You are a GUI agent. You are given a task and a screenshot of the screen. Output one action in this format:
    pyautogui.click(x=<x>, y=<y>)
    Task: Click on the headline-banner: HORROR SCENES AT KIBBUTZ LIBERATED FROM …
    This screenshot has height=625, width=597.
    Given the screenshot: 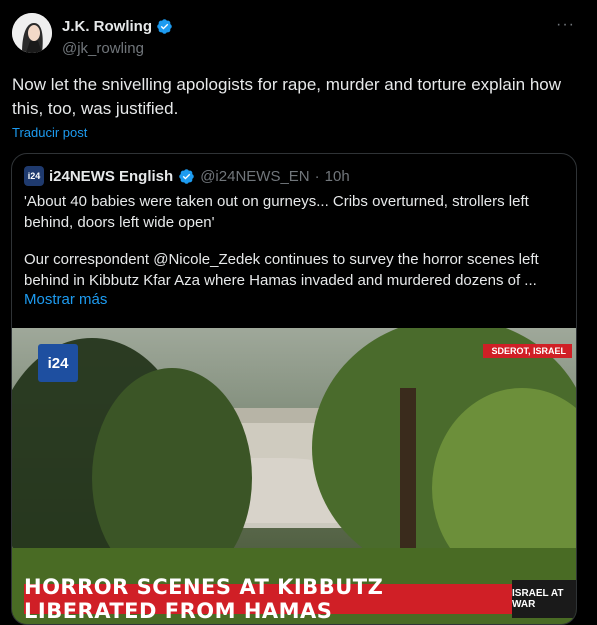 What is the action you would take?
    pyautogui.click(x=268, y=599)
    